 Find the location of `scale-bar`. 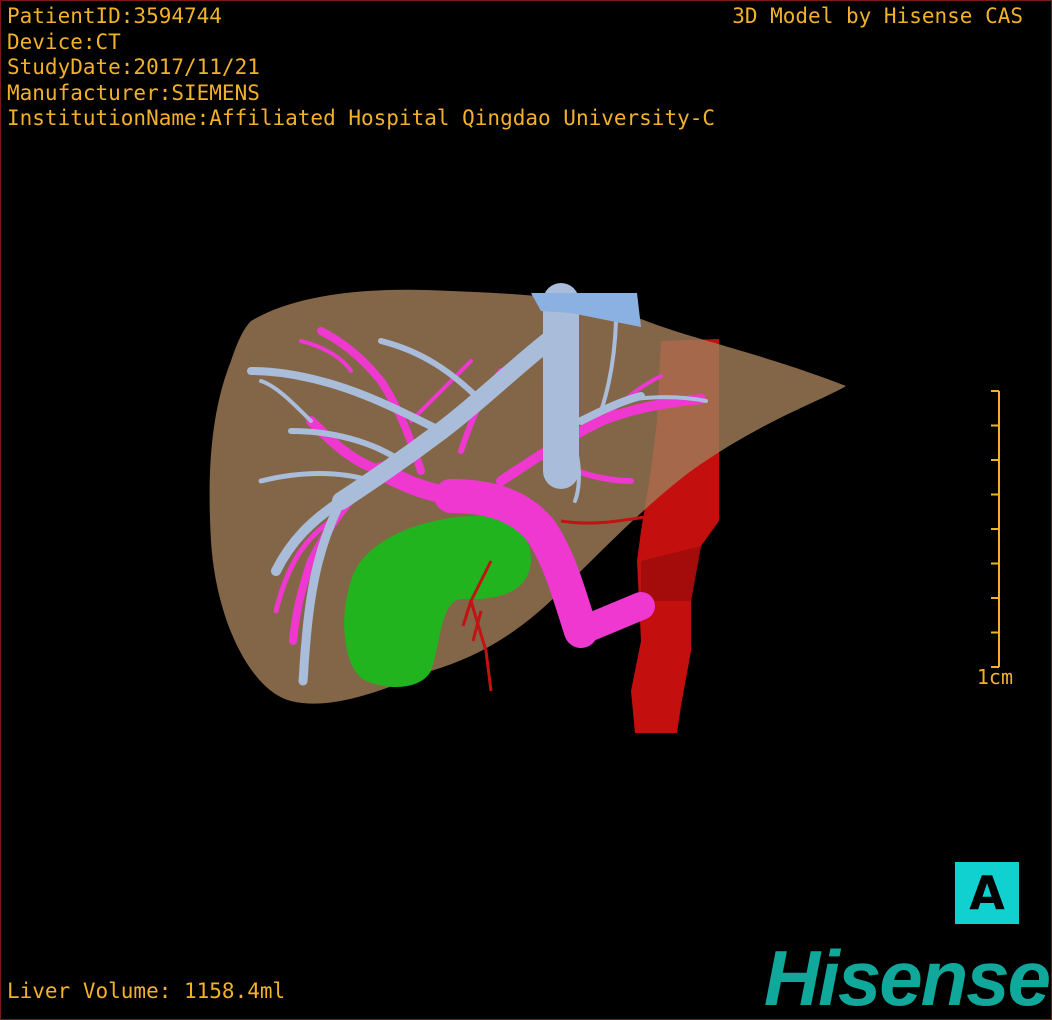

scale-bar is located at coordinates (995, 529).